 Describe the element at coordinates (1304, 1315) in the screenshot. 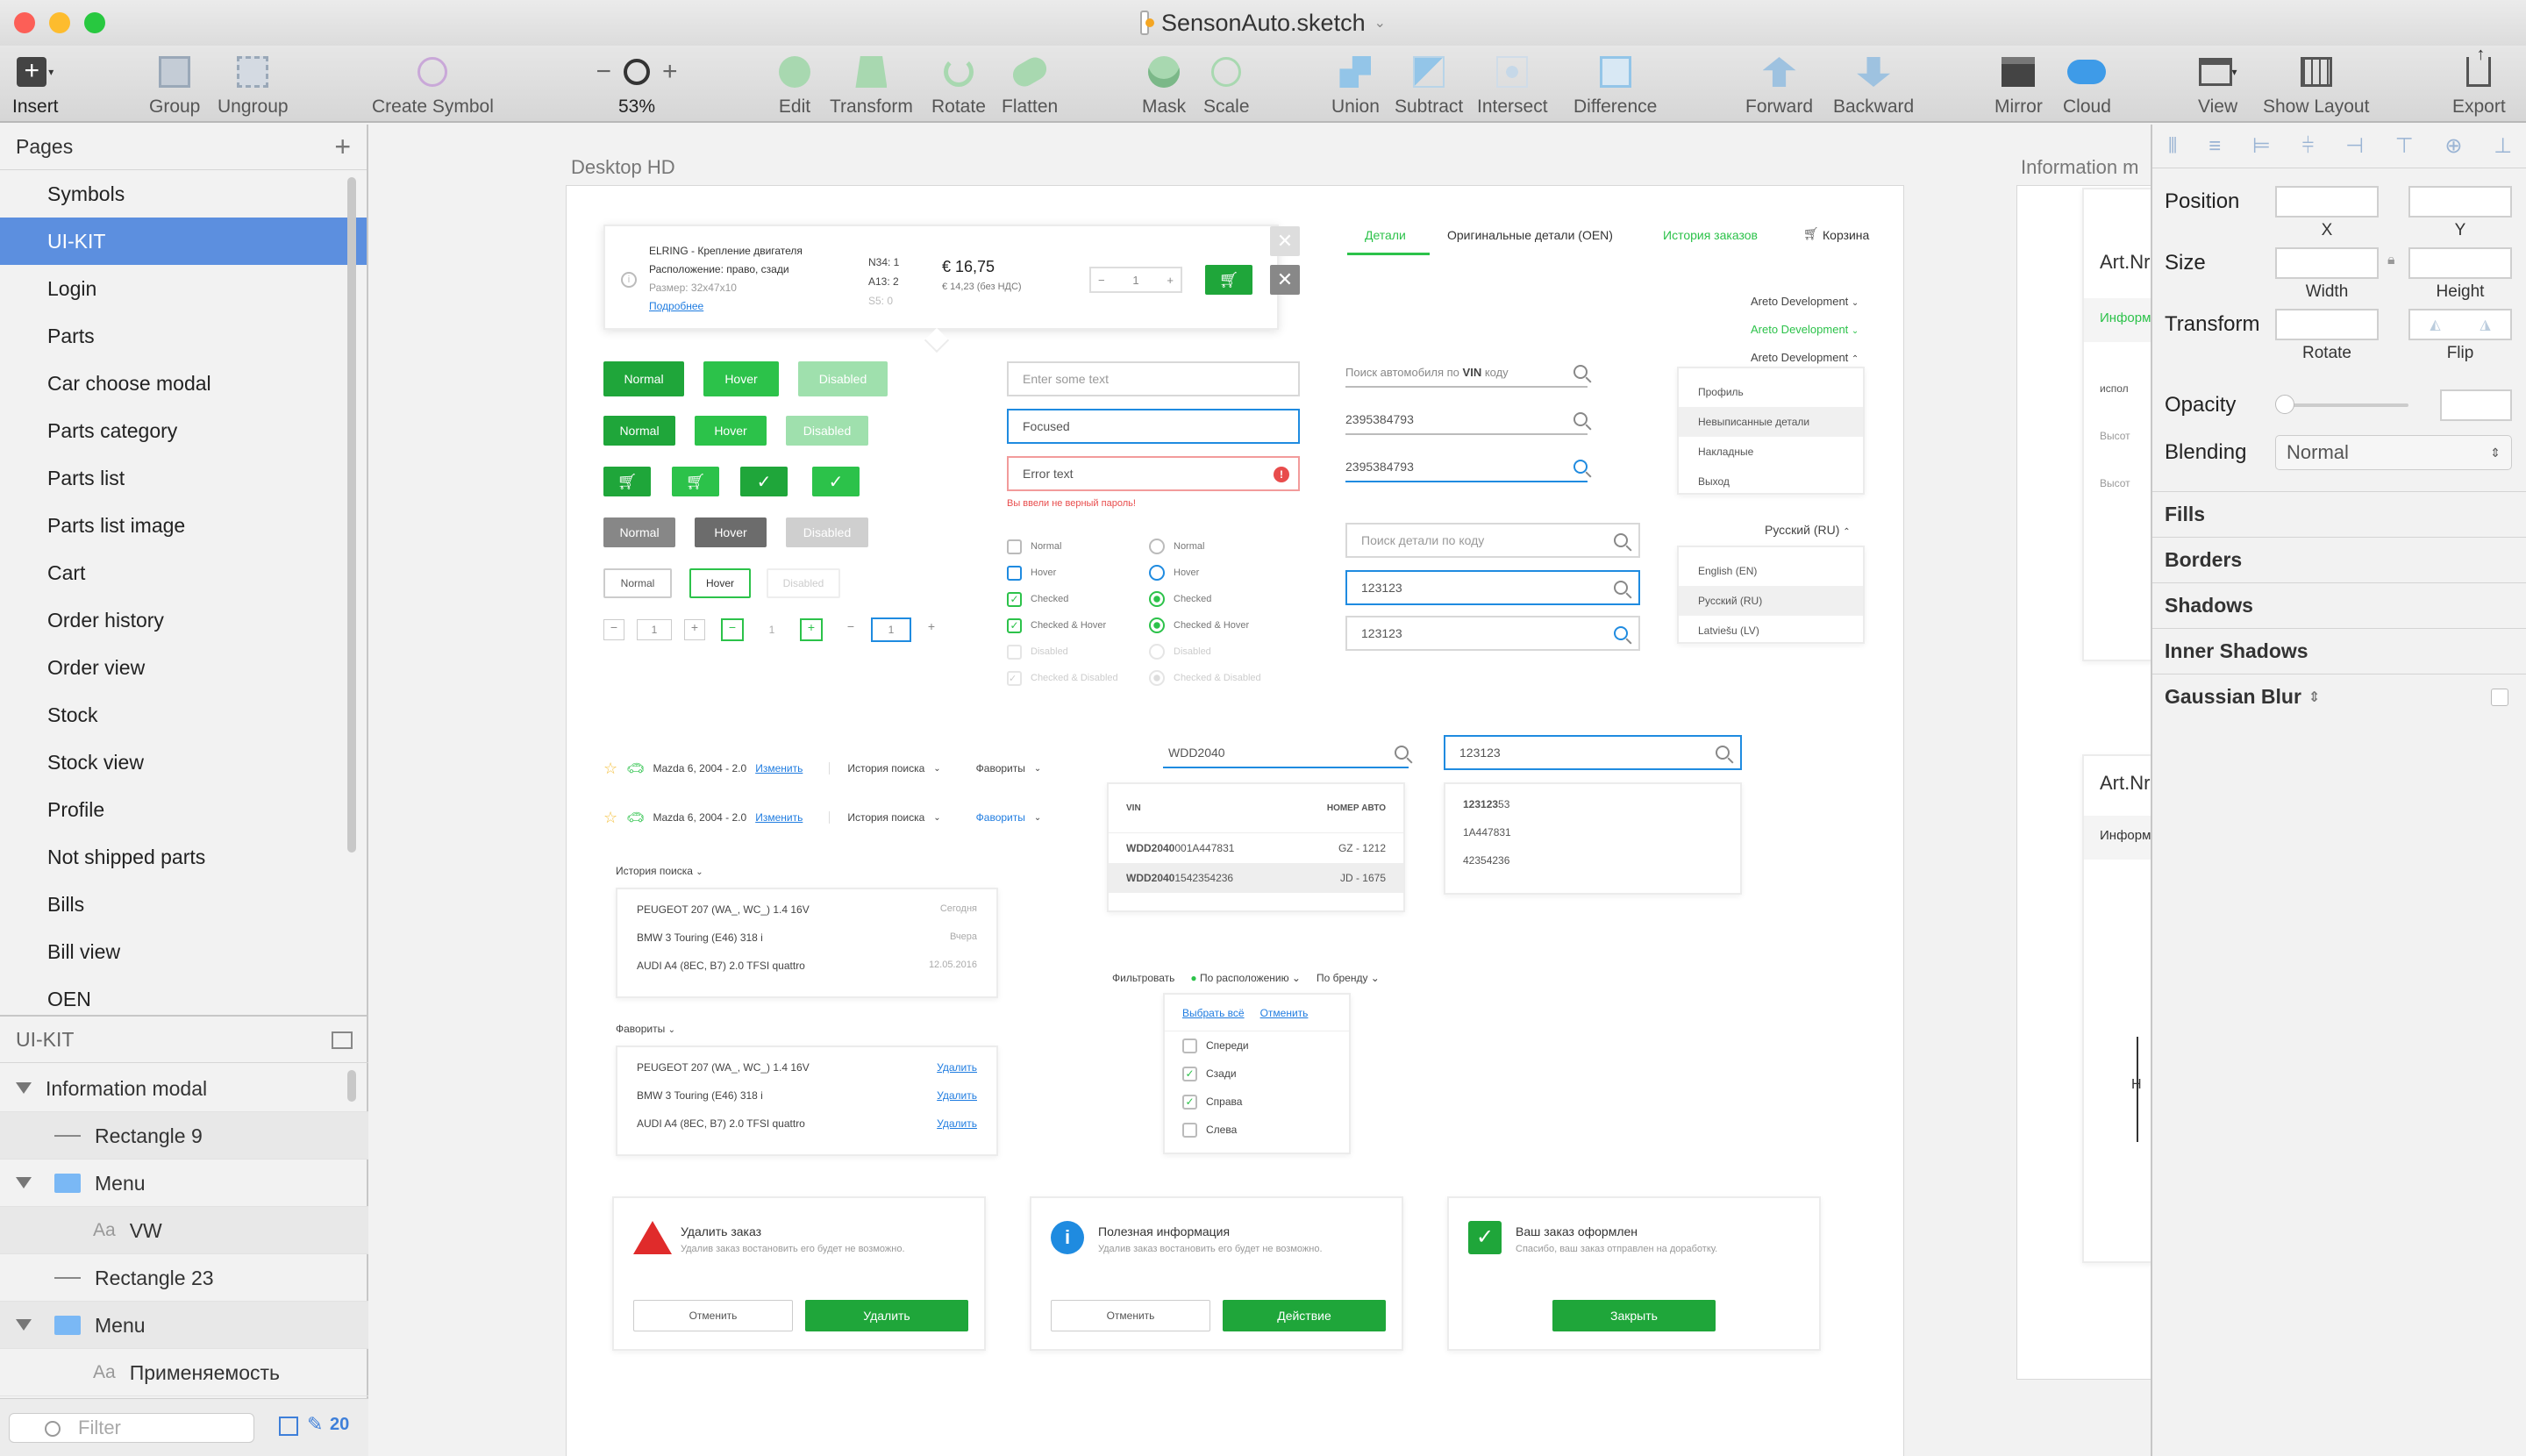

I see `modal-primary-button: Действие` at that location.